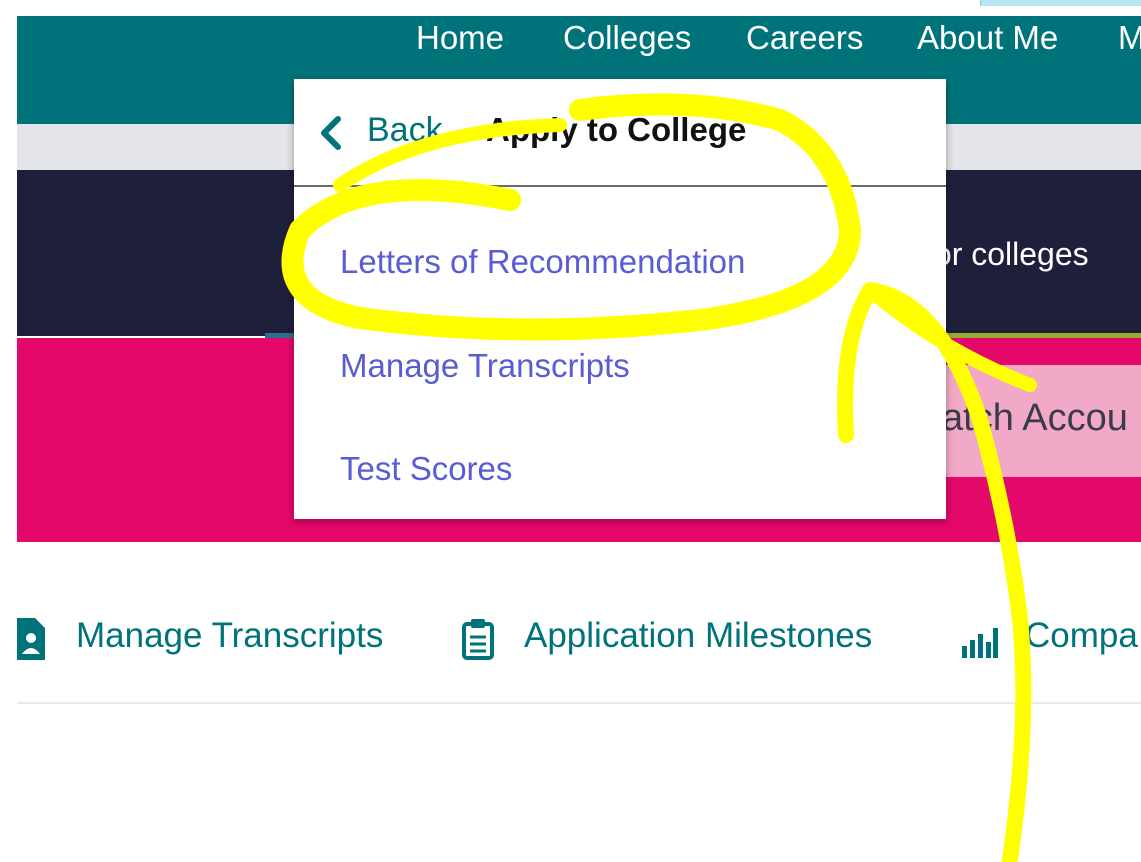 Image resolution: width=1141 pixels, height=862 pixels. Describe the element at coordinates (804, 38) in the screenshot. I see `nav-careers: Careers` at that location.